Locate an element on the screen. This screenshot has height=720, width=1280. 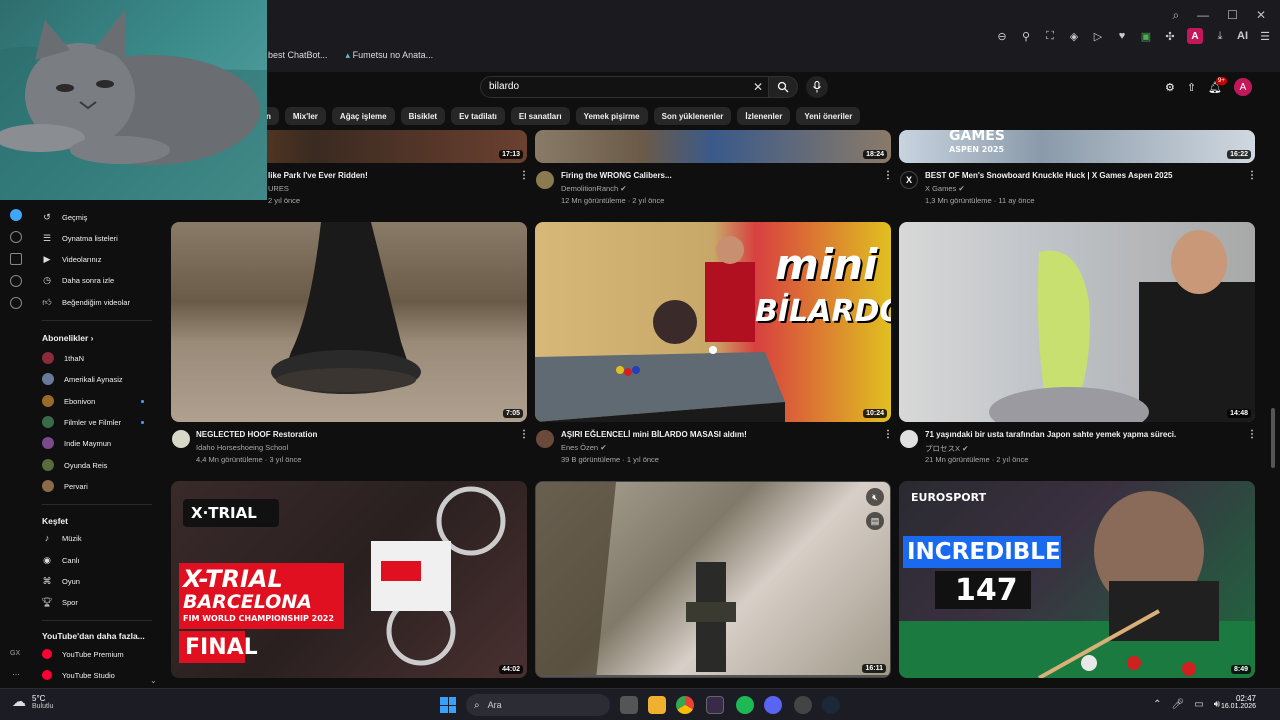
channel-name: X Games ✔ is located at coordinates (945, 188).